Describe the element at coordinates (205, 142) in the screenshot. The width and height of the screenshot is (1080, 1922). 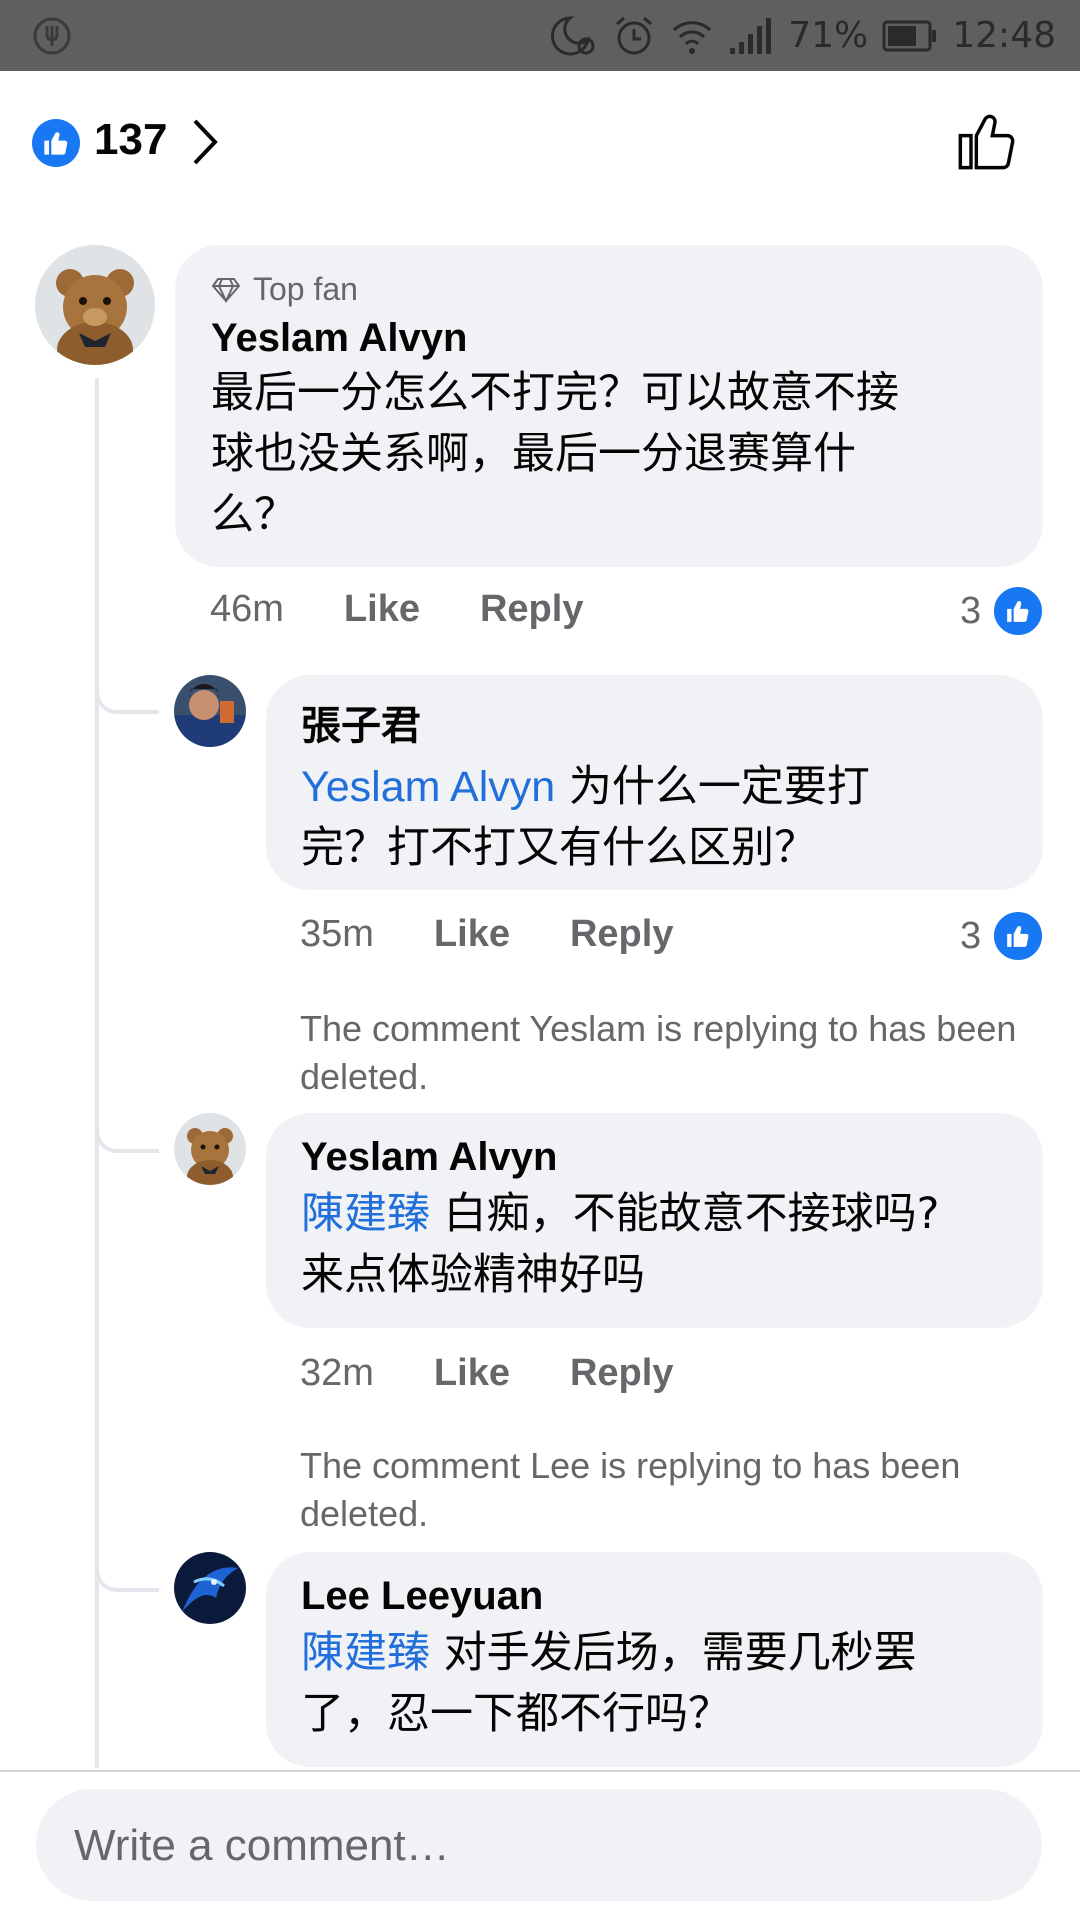
I see `chevron-right-icon` at that location.